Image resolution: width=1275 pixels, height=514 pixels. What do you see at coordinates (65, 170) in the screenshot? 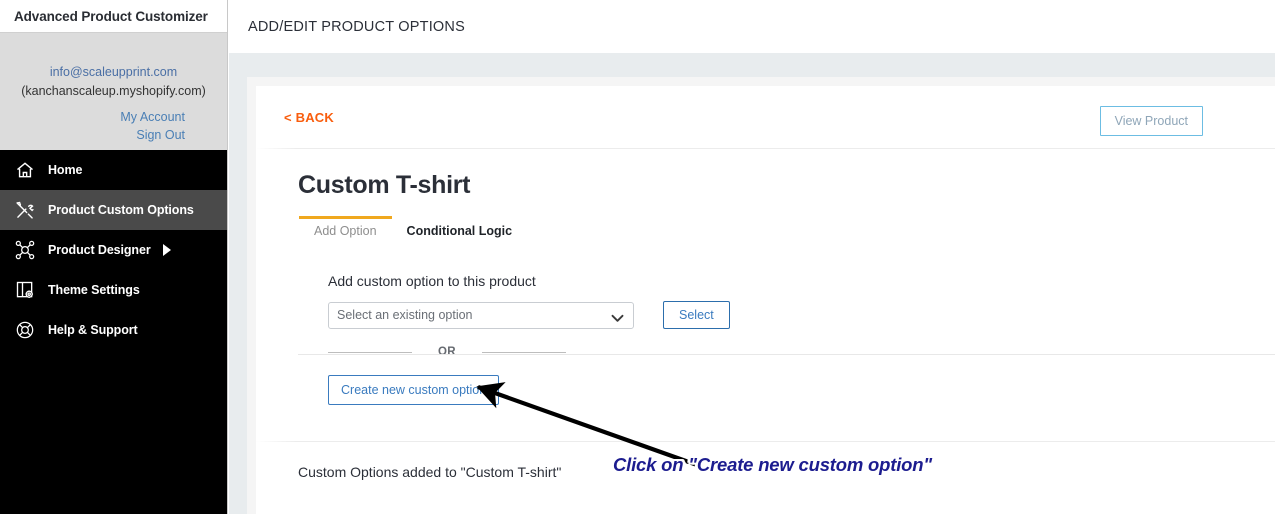
I see `sidebar-item-label: Home` at bounding box center [65, 170].